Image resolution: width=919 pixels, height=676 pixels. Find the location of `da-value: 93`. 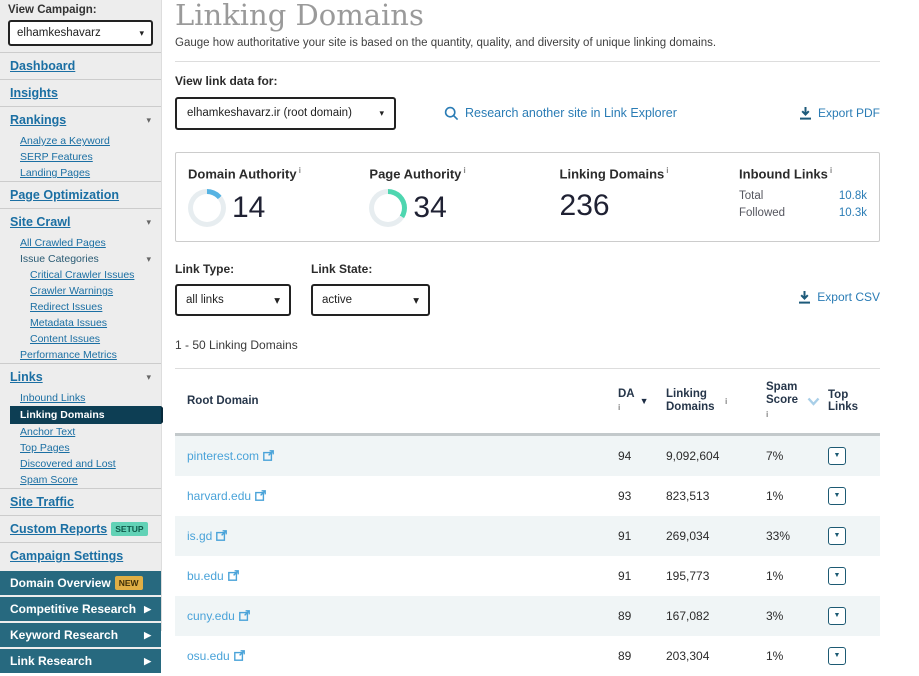

da-value: 93 is located at coordinates (625, 495).